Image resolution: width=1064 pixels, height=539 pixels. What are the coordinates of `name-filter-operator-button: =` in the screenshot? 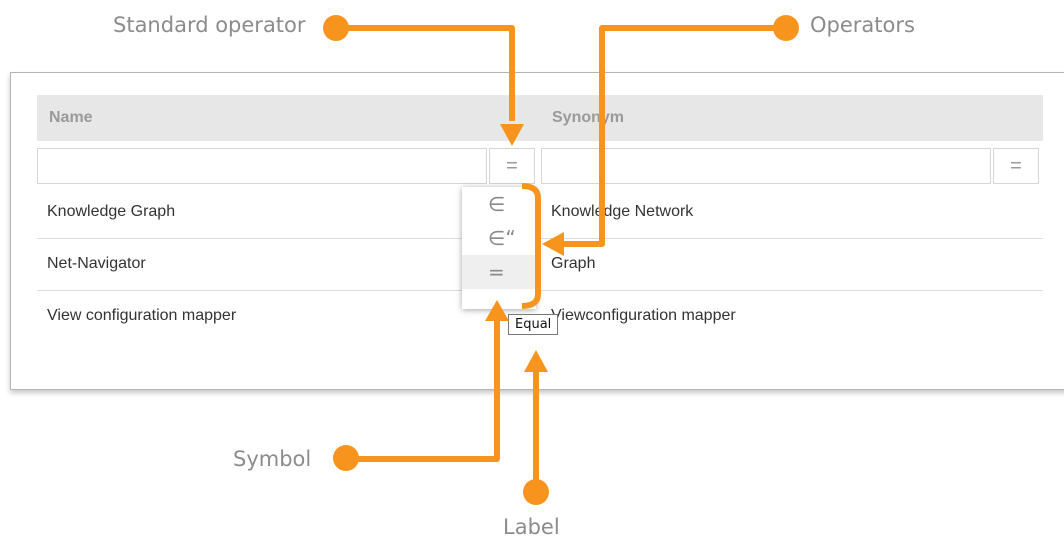 It's located at (512, 166).